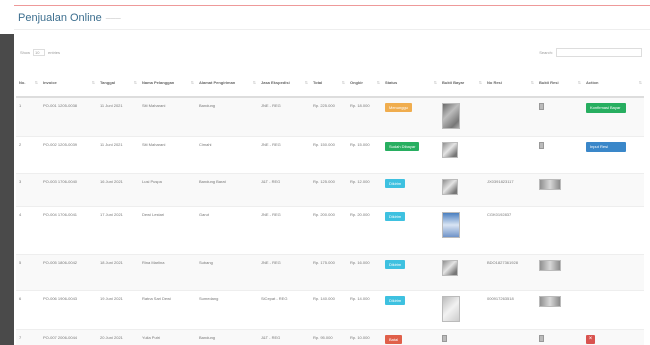 This screenshot has width=650, height=345. I want to click on column-header: Jasa Ekspedisi ⇅, so click(284, 83).